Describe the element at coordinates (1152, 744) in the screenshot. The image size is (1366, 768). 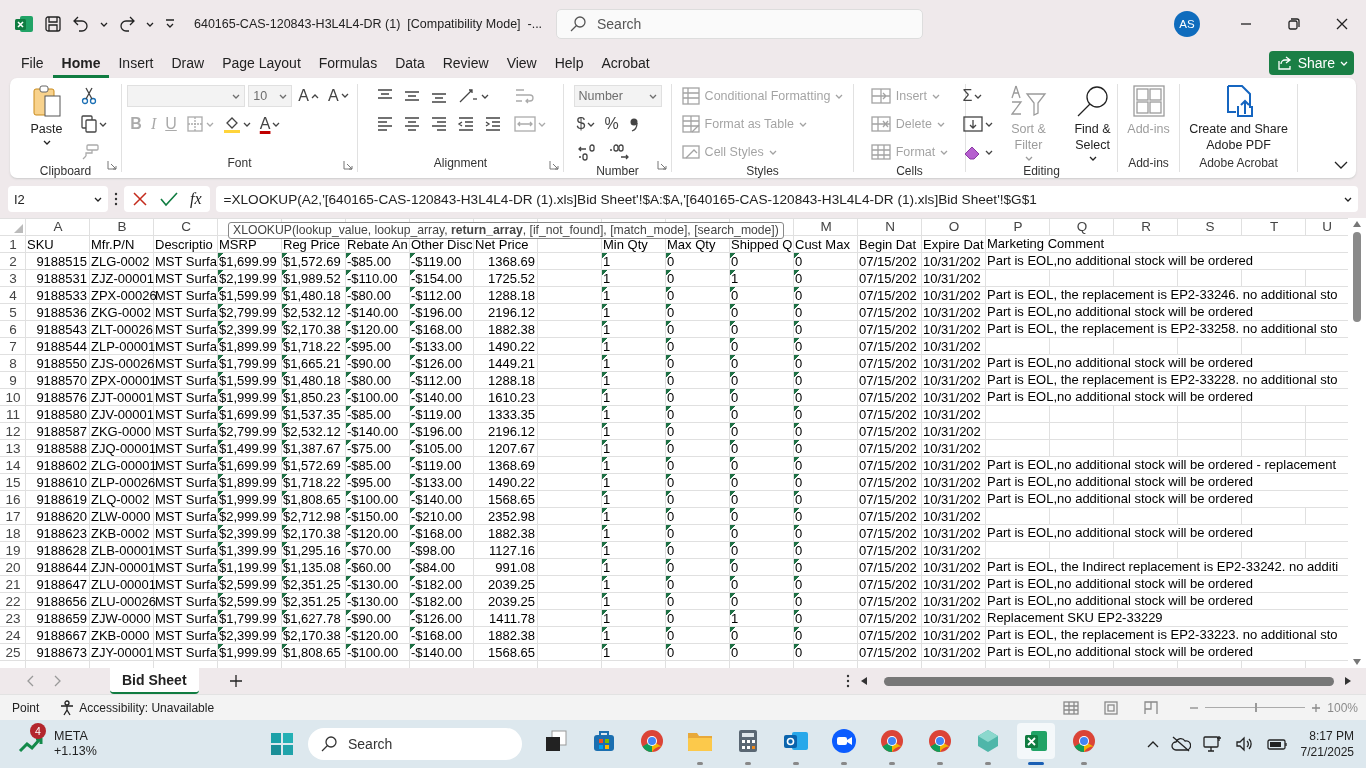
I see `chevron-up-icon` at that location.